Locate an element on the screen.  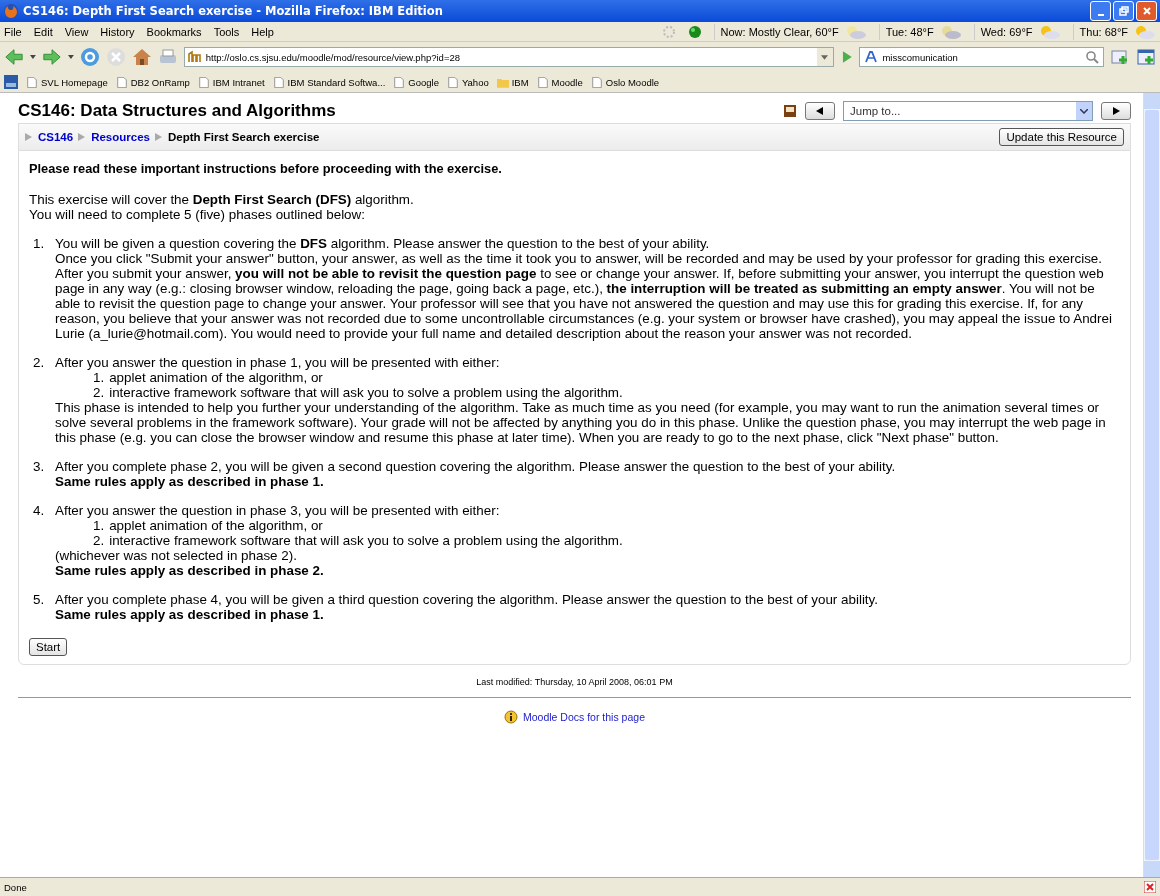
restore-button is located at coordinates (1123, 11).